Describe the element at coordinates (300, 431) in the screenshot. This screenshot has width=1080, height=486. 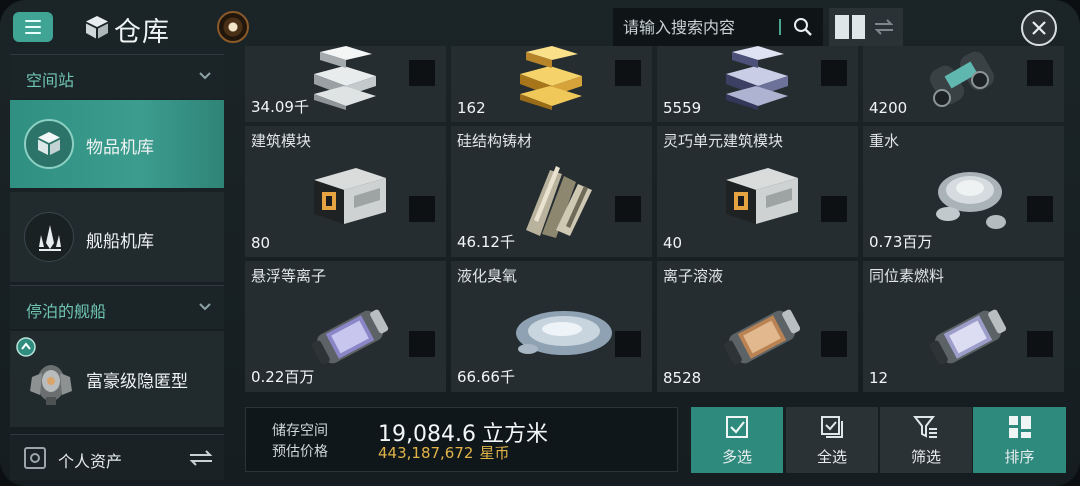
I see `storage-space-label: 储存空间` at that location.